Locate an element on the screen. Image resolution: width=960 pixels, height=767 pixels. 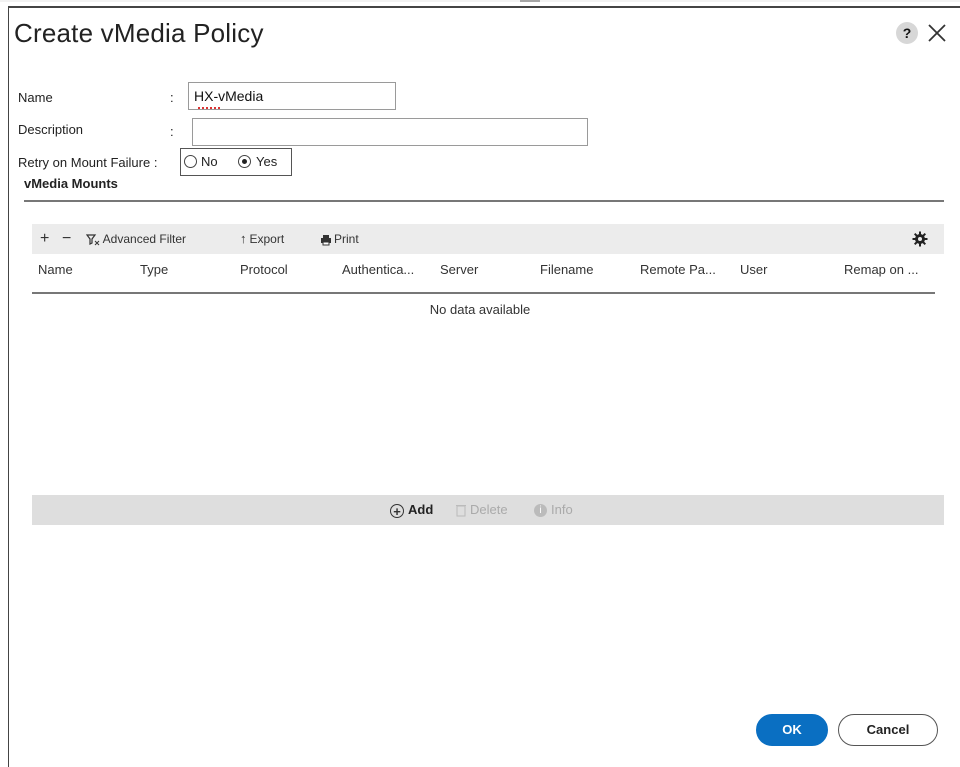
mounts-toolbar: + − Advanced Filter ↑ Export Print is located at coordinates (488, 239).